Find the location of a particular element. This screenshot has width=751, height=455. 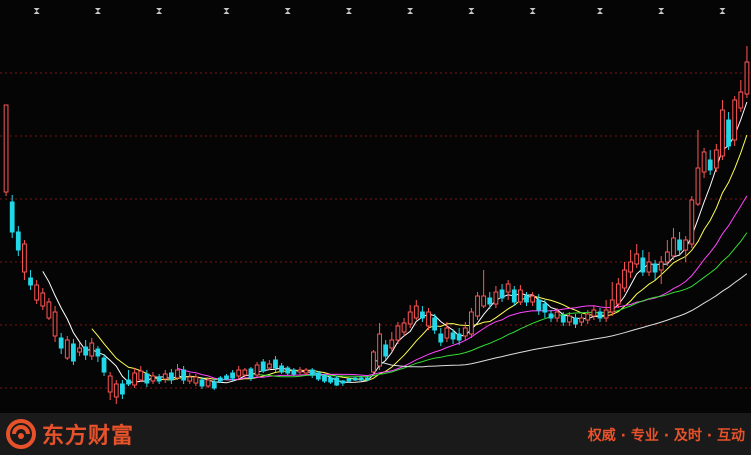

footer-bar: 东方财富 权威 · 专业 · 及时 · 互动 is located at coordinates (375, 434).